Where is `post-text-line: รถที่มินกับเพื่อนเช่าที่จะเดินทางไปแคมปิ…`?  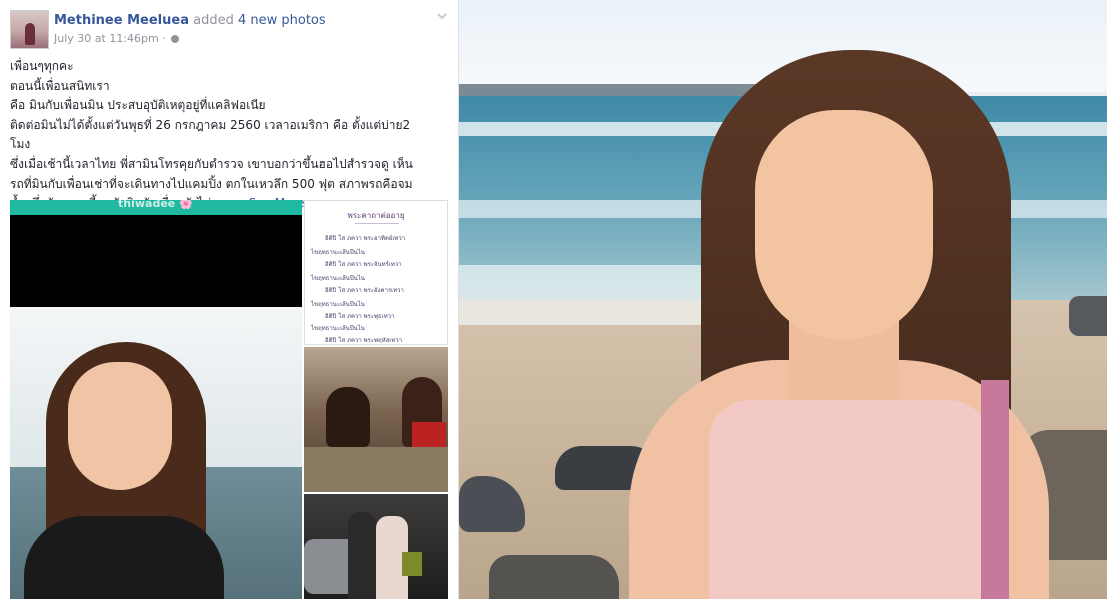 post-text-line: รถที่มินกับเพื่อนเช่าที่จะเดินทางไปแคมปิ… is located at coordinates (211, 183).